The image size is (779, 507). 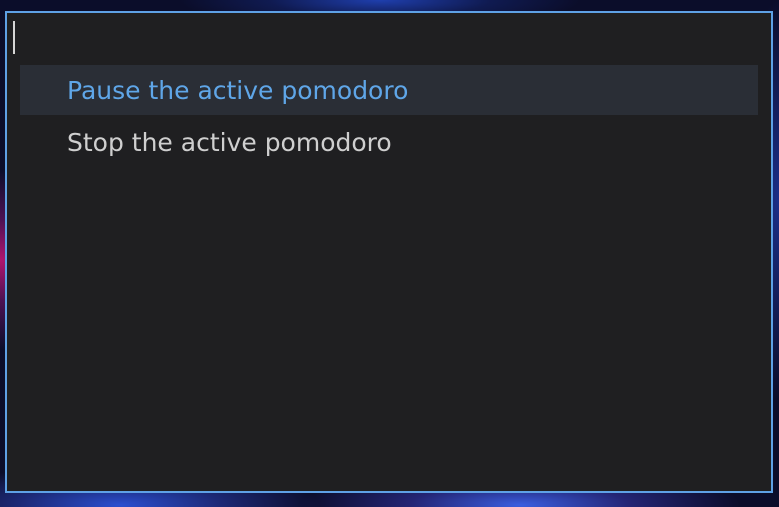 I want to click on search-input, so click(x=381, y=37).